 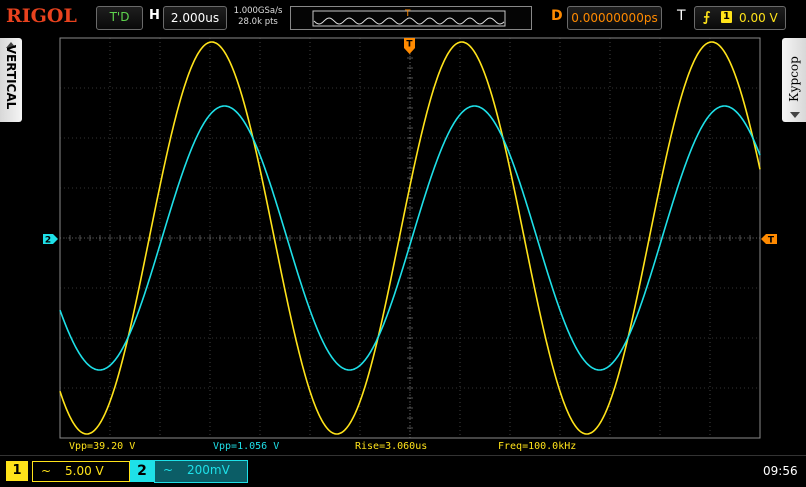 I want to click on vertical-menu-label: VERTICAL, so click(x=11, y=77).